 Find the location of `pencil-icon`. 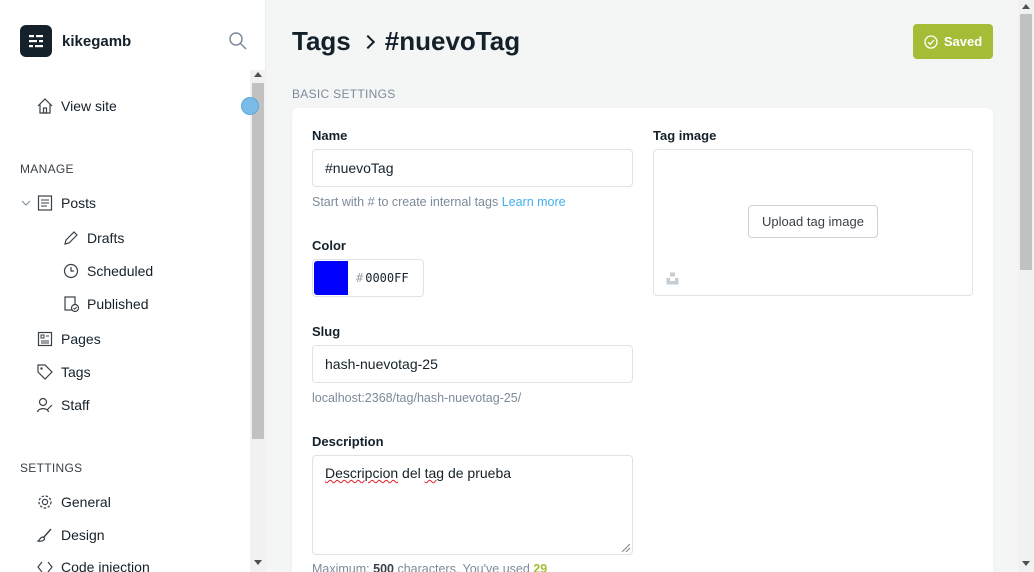

pencil-icon is located at coordinates (71, 238).